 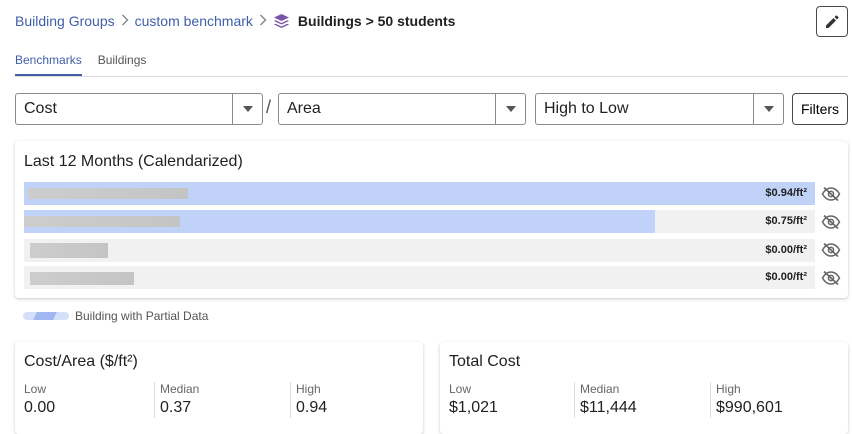 I want to click on legend-label: Building with Partial Data, so click(x=142, y=316).